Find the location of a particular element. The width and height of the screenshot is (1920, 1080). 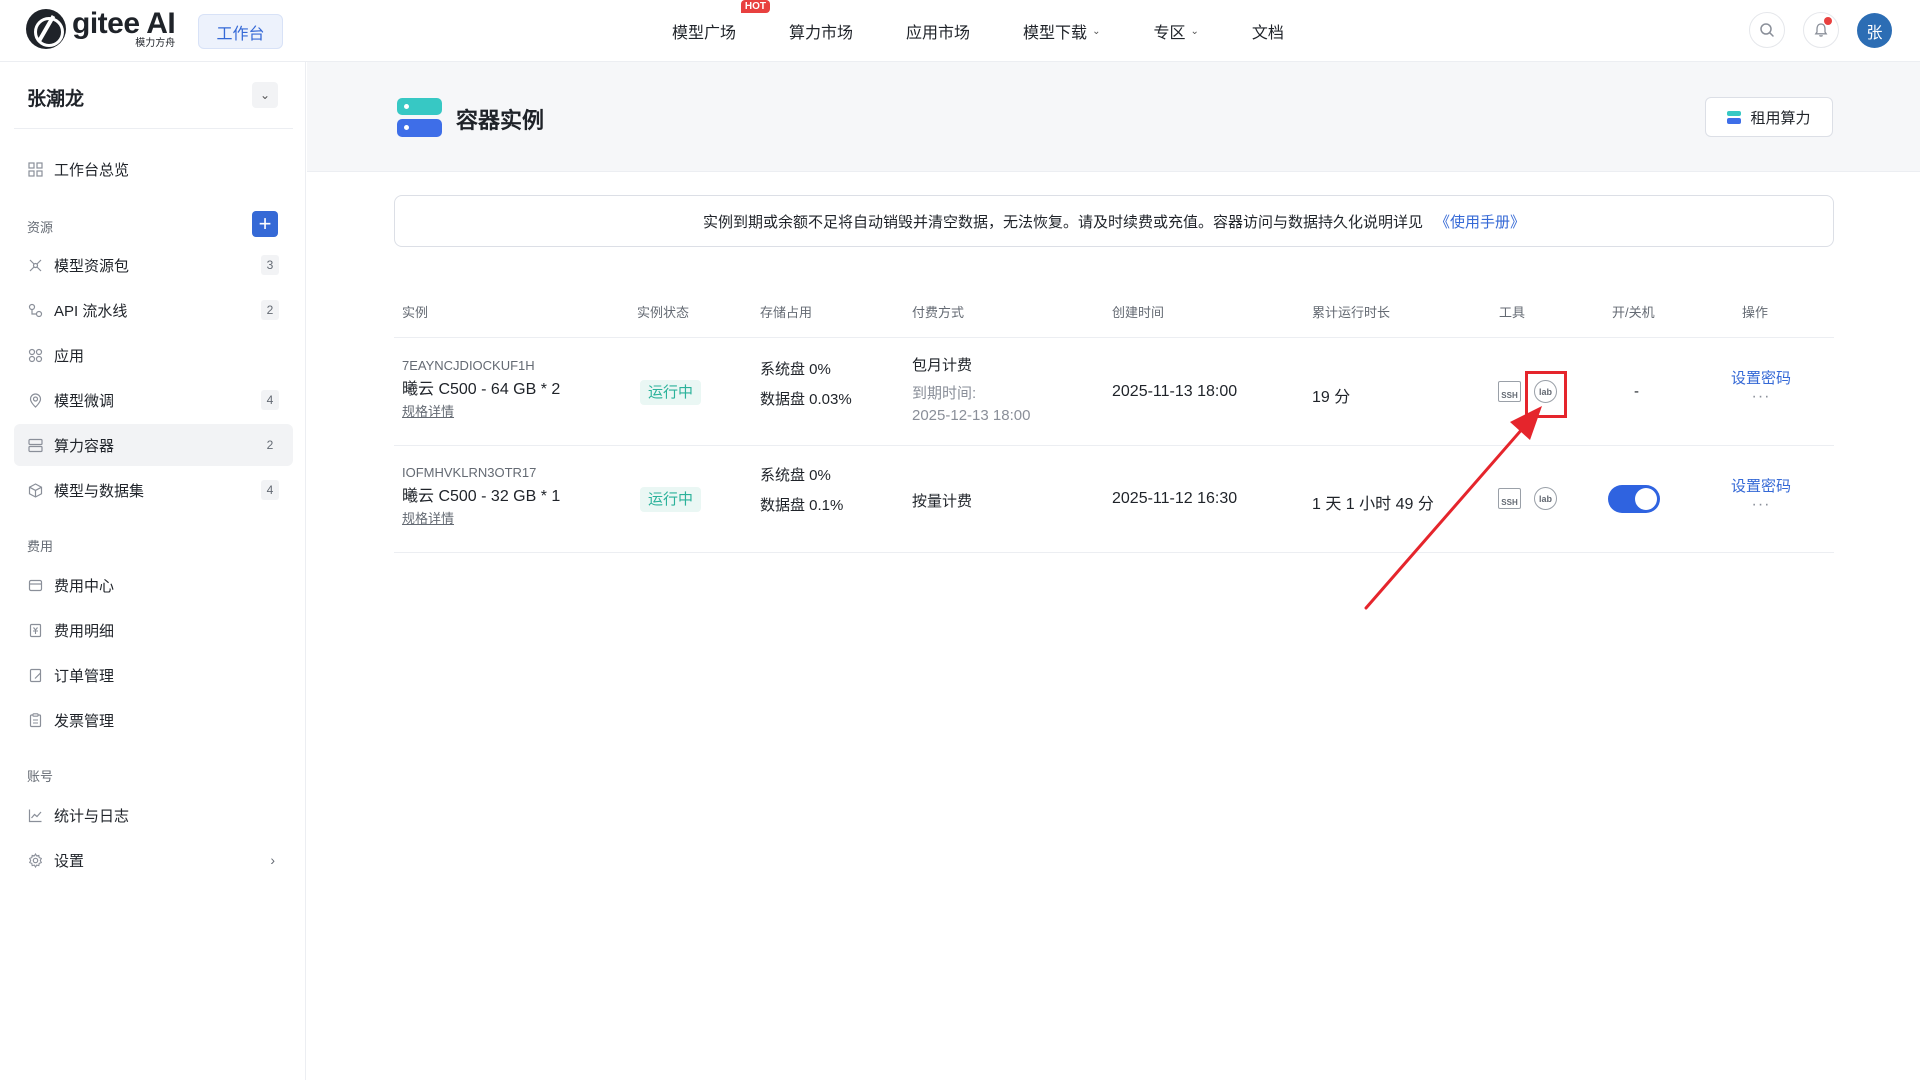

actions-cell: 设置密码 ··· is located at coordinates (1761, 386).